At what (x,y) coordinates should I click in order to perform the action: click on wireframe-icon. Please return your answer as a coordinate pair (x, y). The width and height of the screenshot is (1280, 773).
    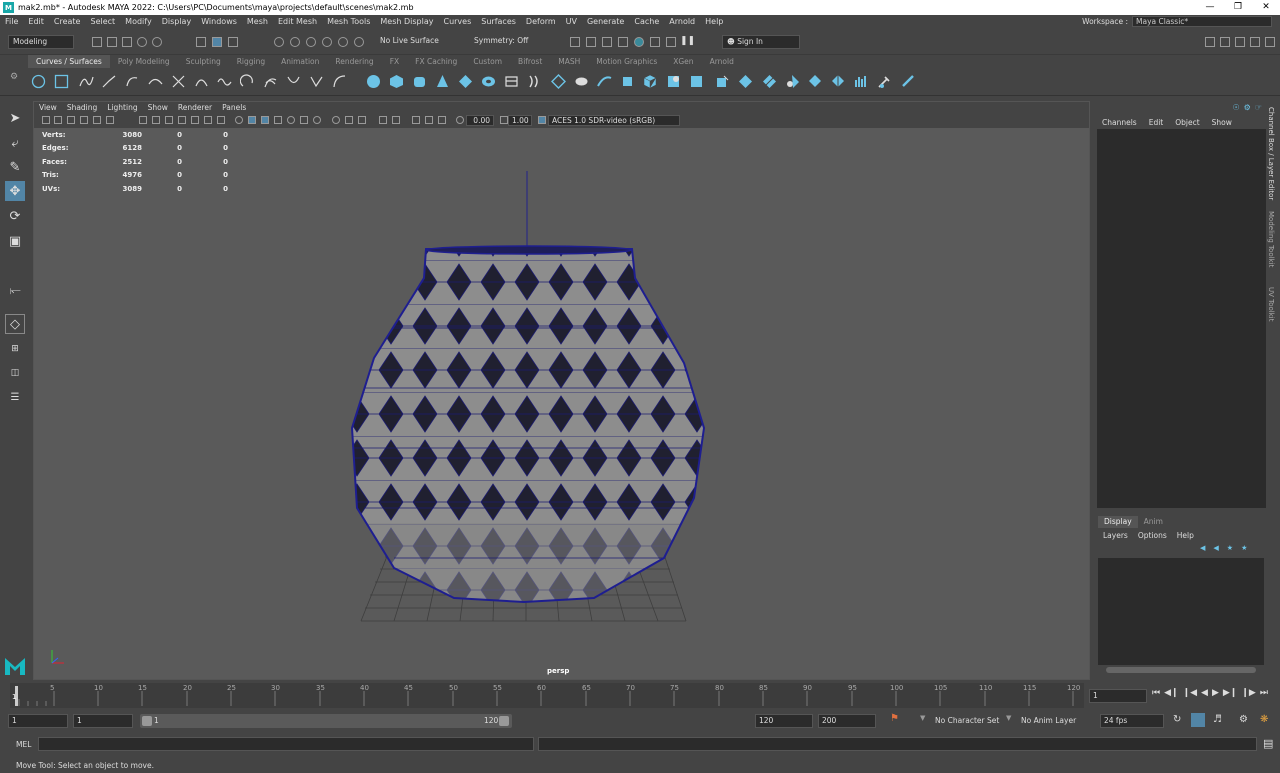
    Looking at the image, I should click on (239, 120).